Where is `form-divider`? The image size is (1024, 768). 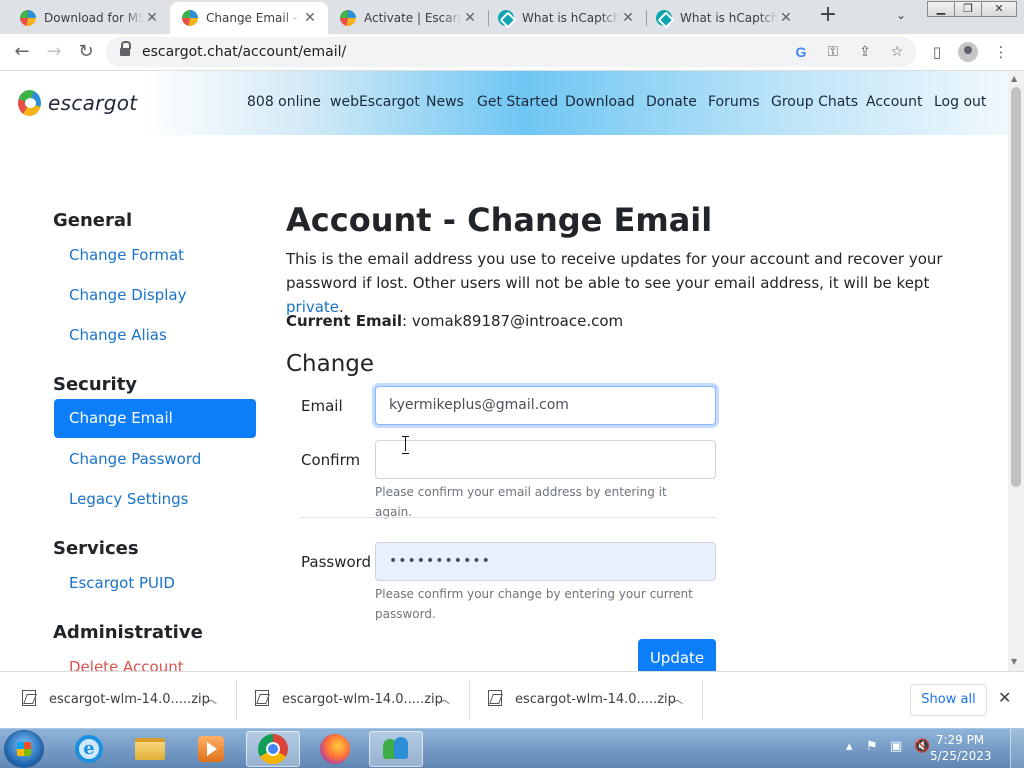 form-divider is located at coordinates (508, 517).